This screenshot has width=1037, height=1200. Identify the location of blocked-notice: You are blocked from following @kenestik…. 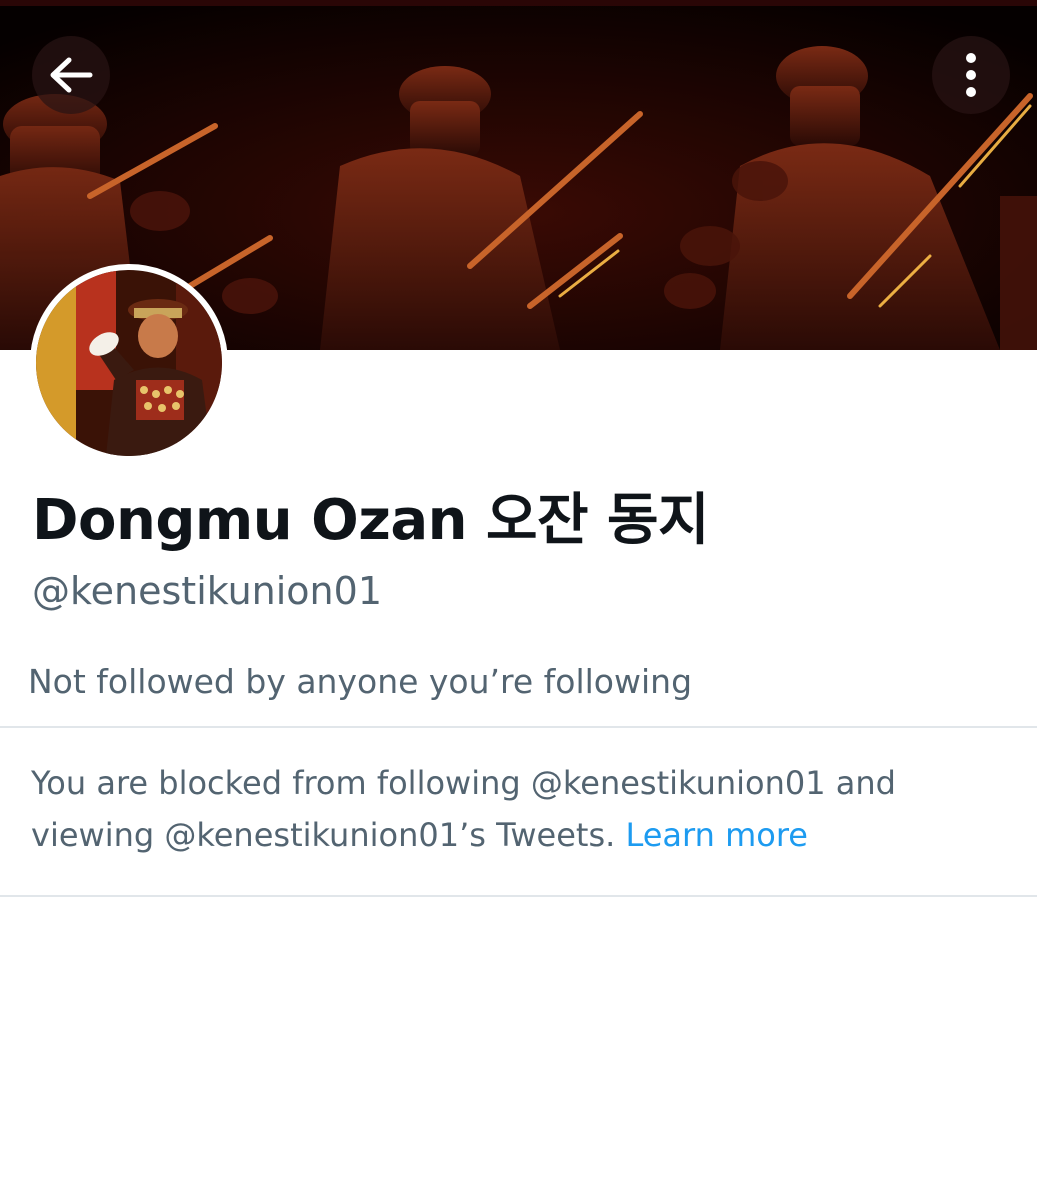
(526, 809).